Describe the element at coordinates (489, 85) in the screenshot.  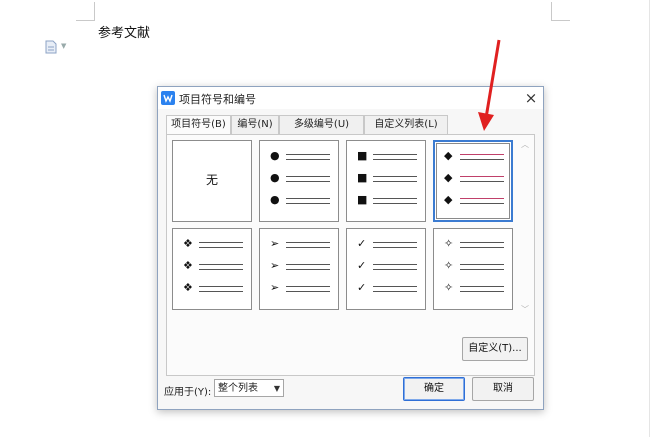
I see `annotation-arrow` at that location.